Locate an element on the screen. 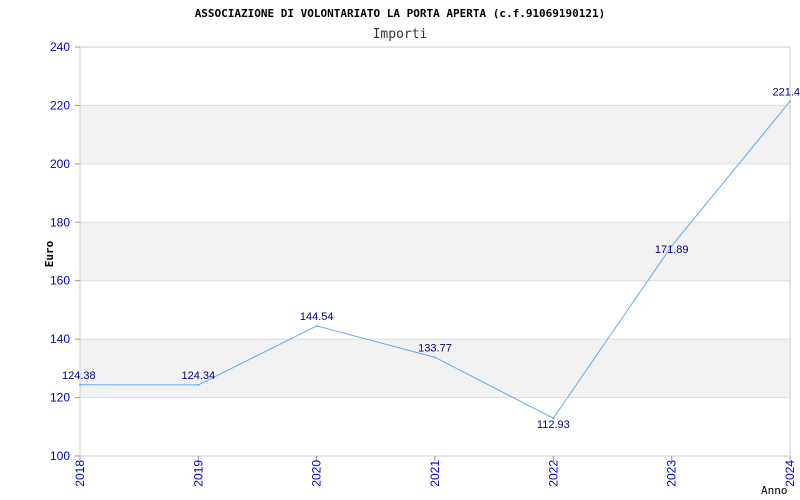 This screenshot has height=500, width=800. x-tick-label: 2022 is located at coordinates (553, 473).